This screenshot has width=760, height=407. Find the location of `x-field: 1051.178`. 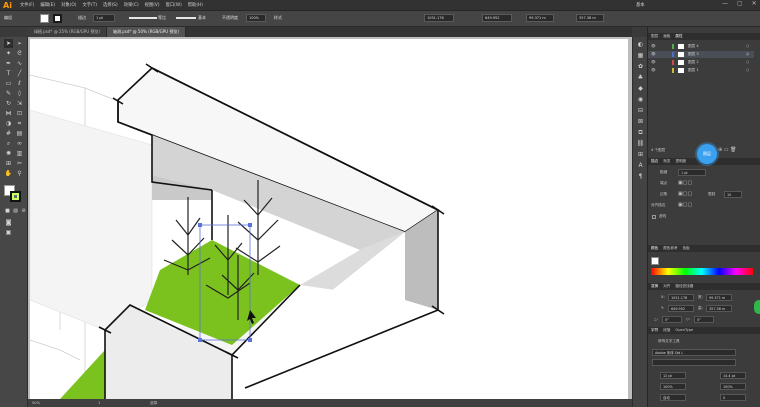

x-field: 1051.178 is located at coordinates (439, 18).